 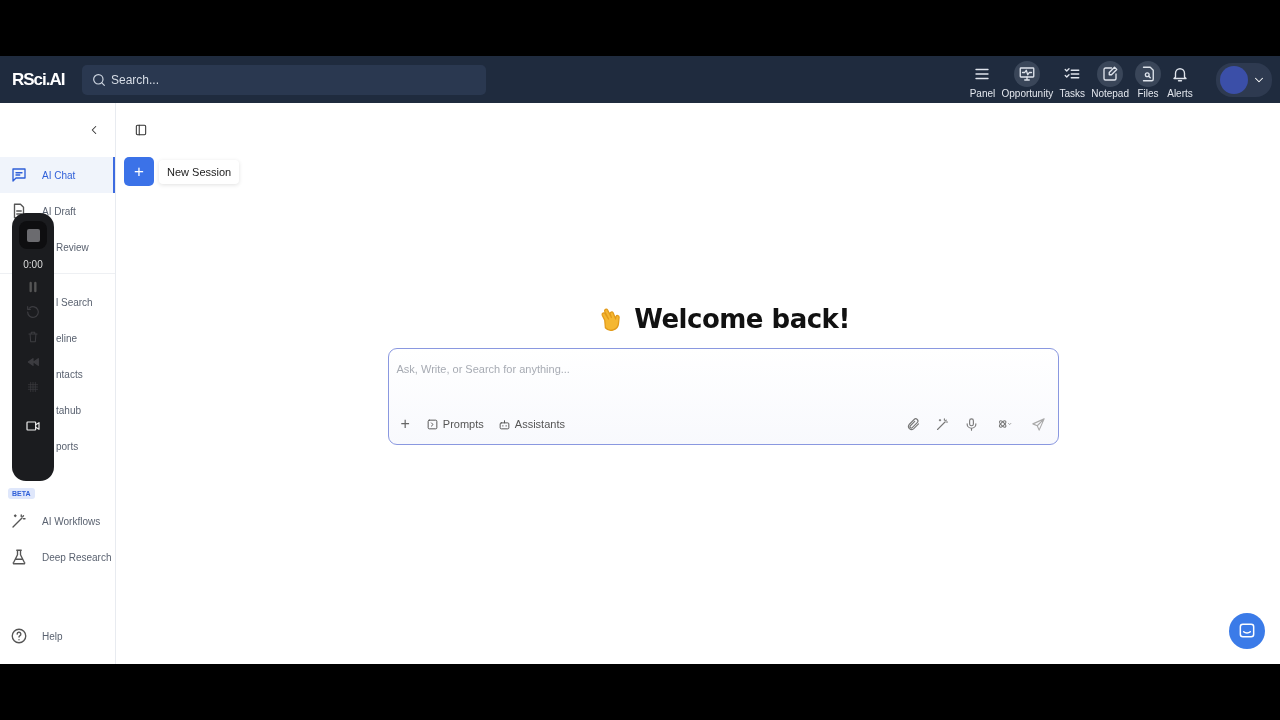 I want to click on chat-bubble-icon, so click(x=1247, y=631).